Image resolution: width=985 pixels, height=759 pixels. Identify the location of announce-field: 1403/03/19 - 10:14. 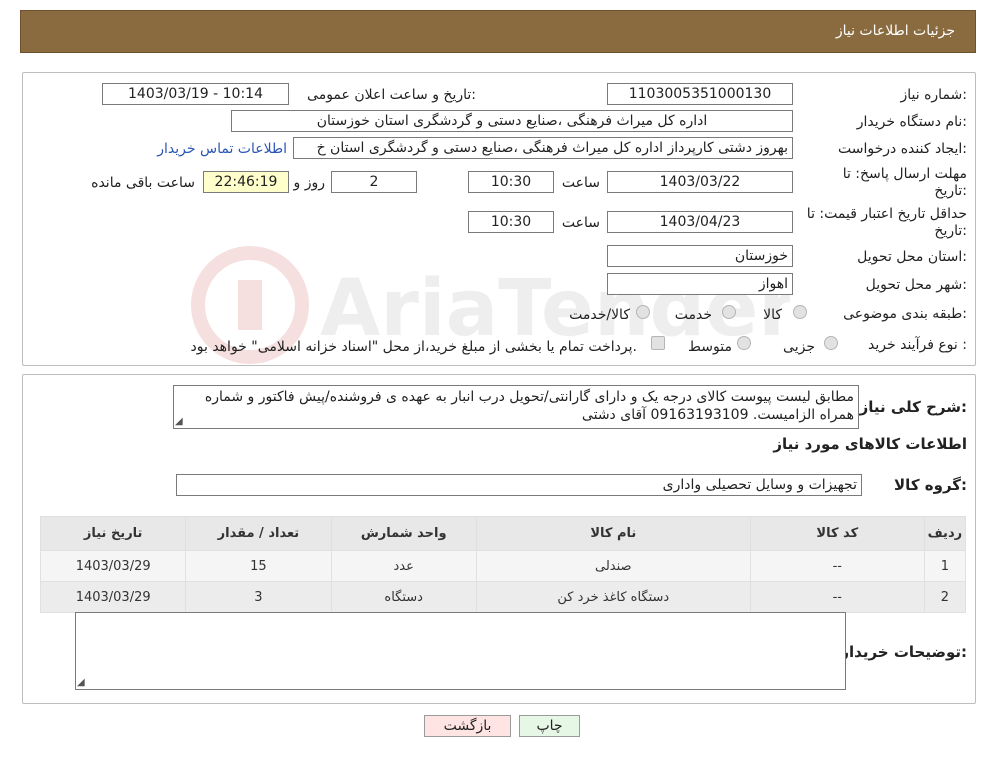
(195, 94).